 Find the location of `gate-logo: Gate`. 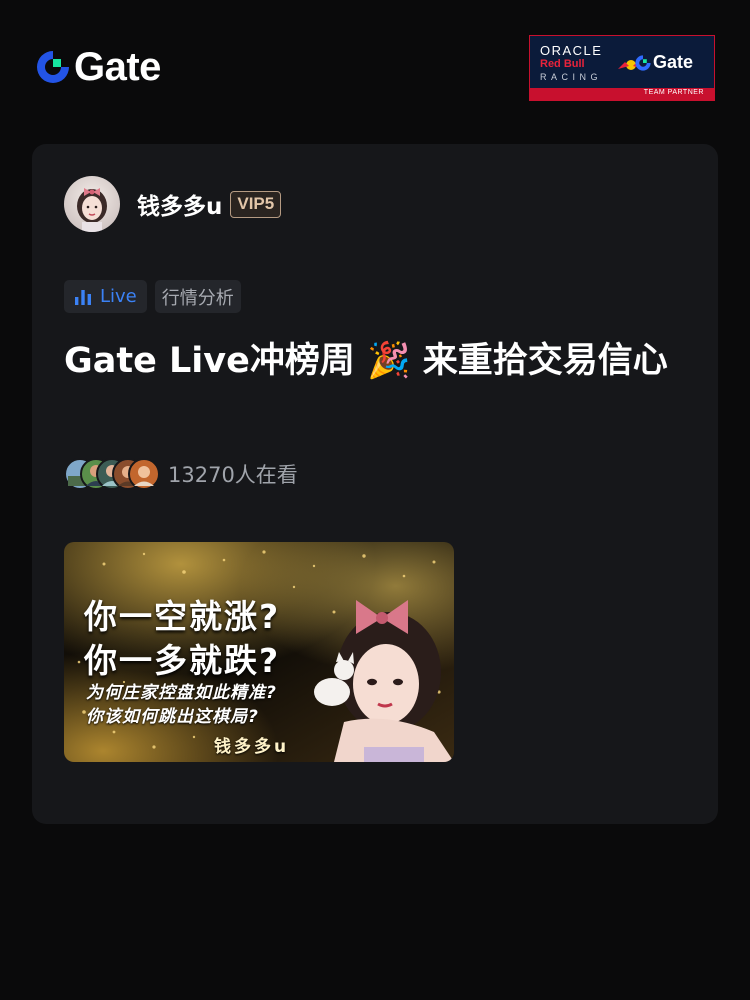

gate-logo: Gate is located at coordinates (97, 67).